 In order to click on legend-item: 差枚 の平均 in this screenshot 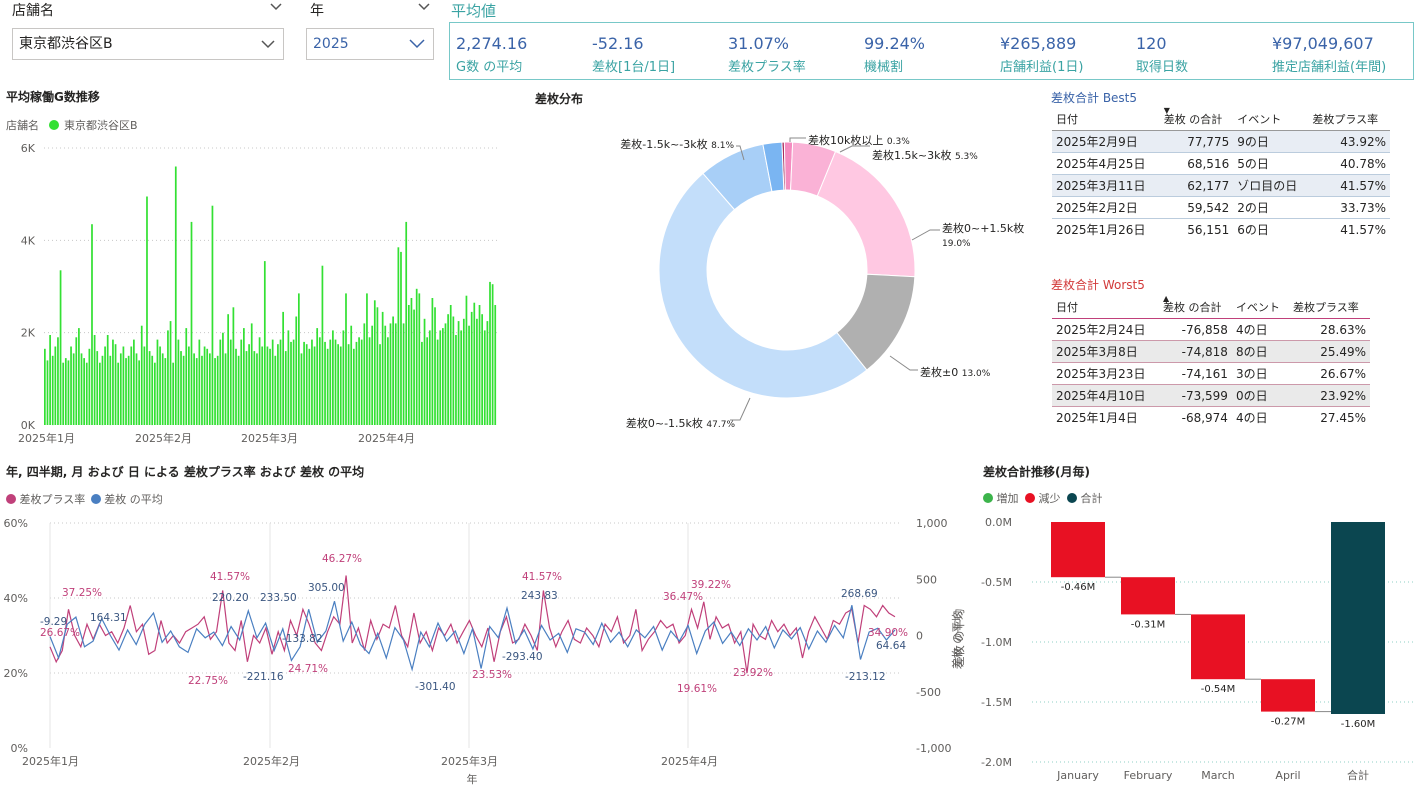, I will do `click(133, 499)`.